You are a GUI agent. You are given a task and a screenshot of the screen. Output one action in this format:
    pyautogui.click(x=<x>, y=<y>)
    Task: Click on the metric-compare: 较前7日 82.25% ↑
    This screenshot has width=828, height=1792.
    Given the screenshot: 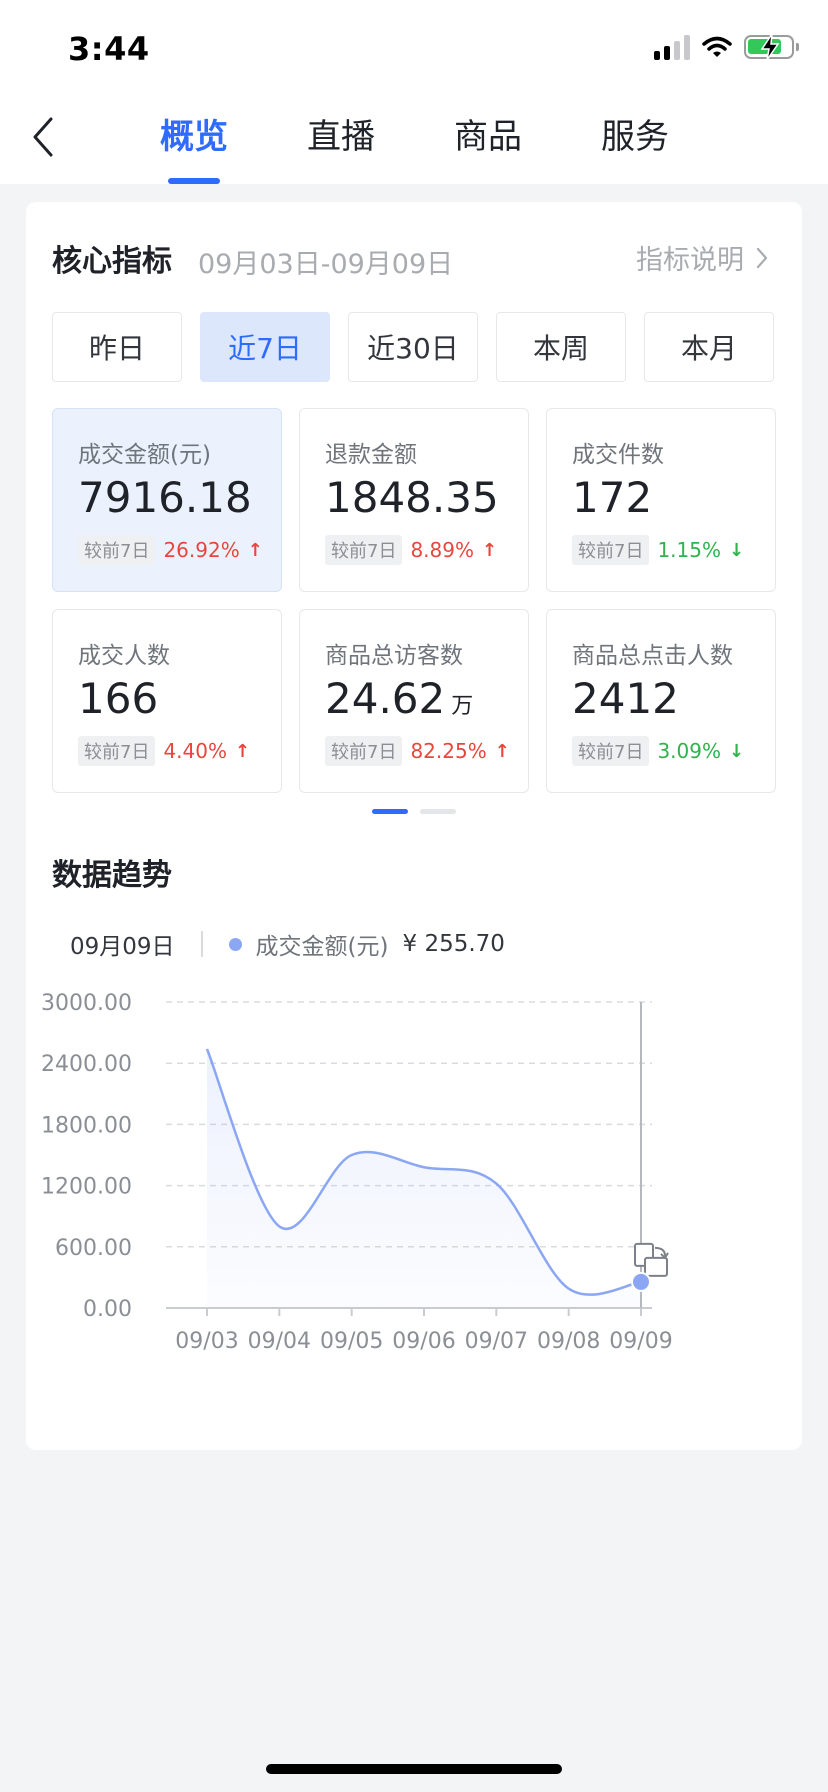 What is the action you would take?
    pyautogui.click(x=417, y=751)
    